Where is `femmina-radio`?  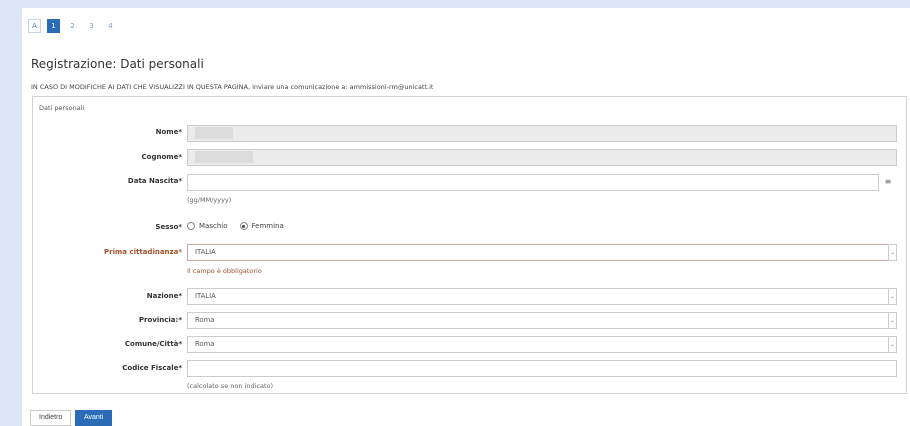
femmina-radio is located at coordinates (243, 226).